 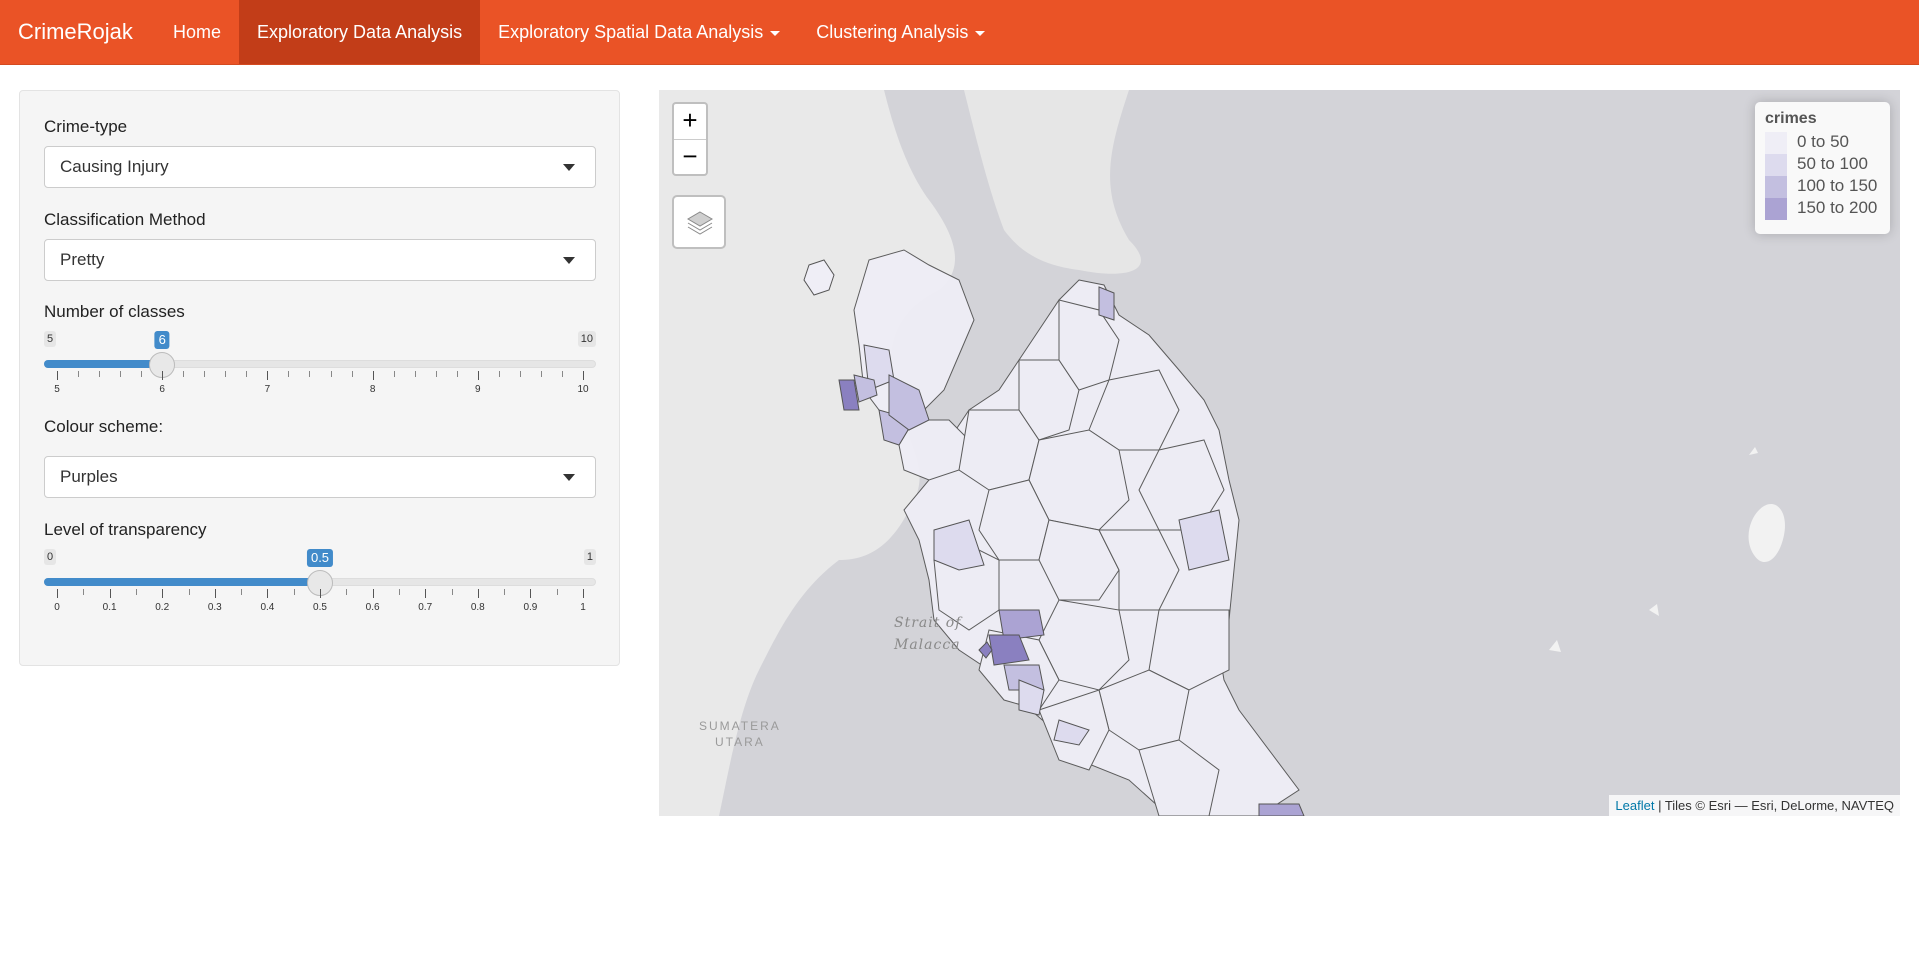 What do you see at coordinates (320, 558) in the screenshot?
I see `slider-value-label: 0.5` at bounding box center [320, 558].